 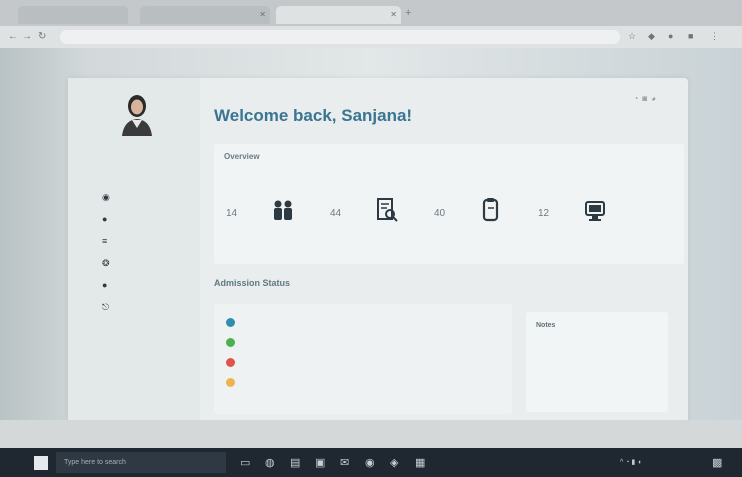 What do you see at coordinates (109, 285) in the screenshot?
I see `sidebar-item-info: ●` at bounding box center [109, 285].